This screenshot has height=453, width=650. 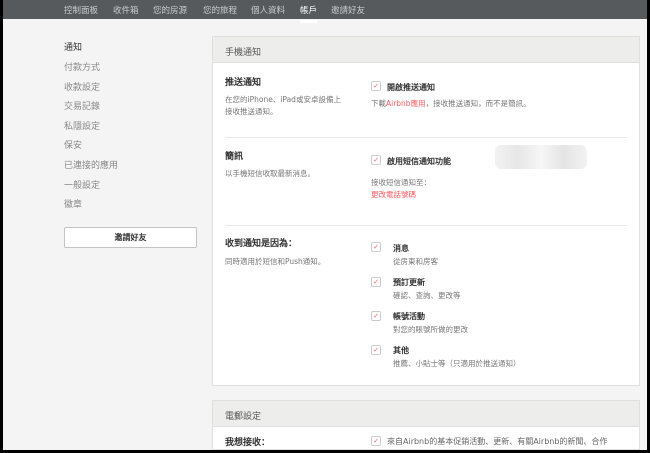 I want to click on other-label: 其他, so click(x=401, y=350).